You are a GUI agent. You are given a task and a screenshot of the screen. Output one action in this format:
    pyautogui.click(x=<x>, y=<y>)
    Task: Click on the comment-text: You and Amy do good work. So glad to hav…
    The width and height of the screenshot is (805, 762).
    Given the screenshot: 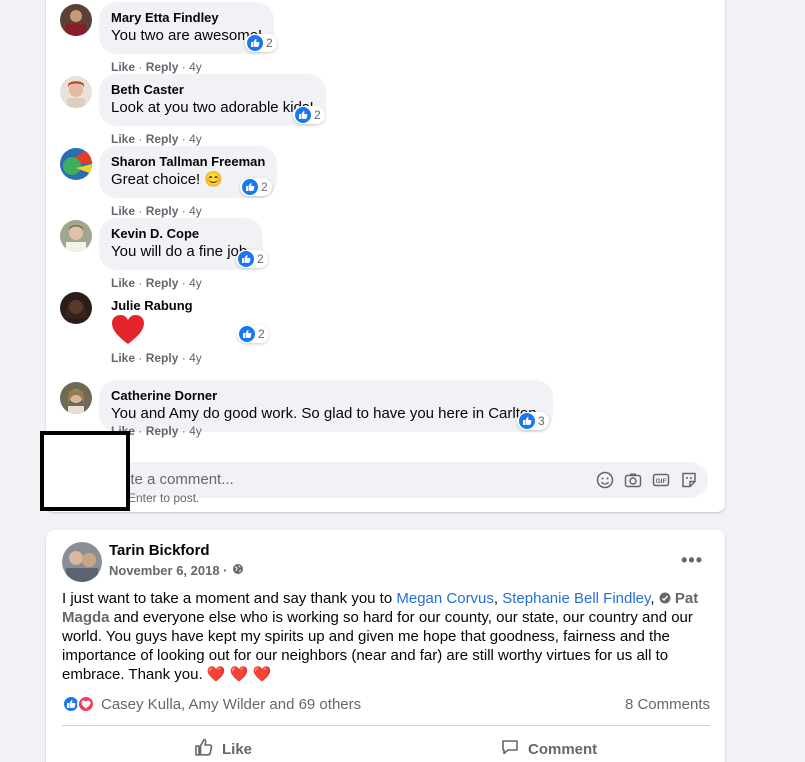 What is the action you would take?
    pyautogui.click(x=326, y=413)
    